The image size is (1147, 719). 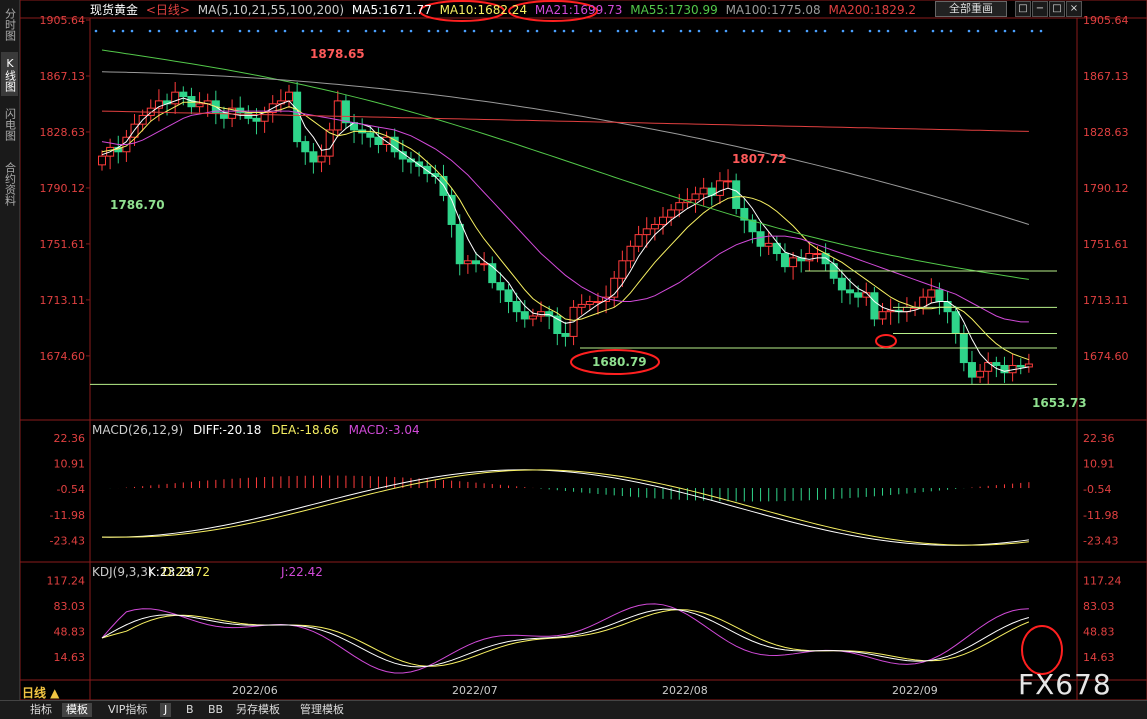 What do you see at coordinates (971, 9) in the screenshot?
I see `redraw-select: 全部重画` at bounding box center [971, 9].